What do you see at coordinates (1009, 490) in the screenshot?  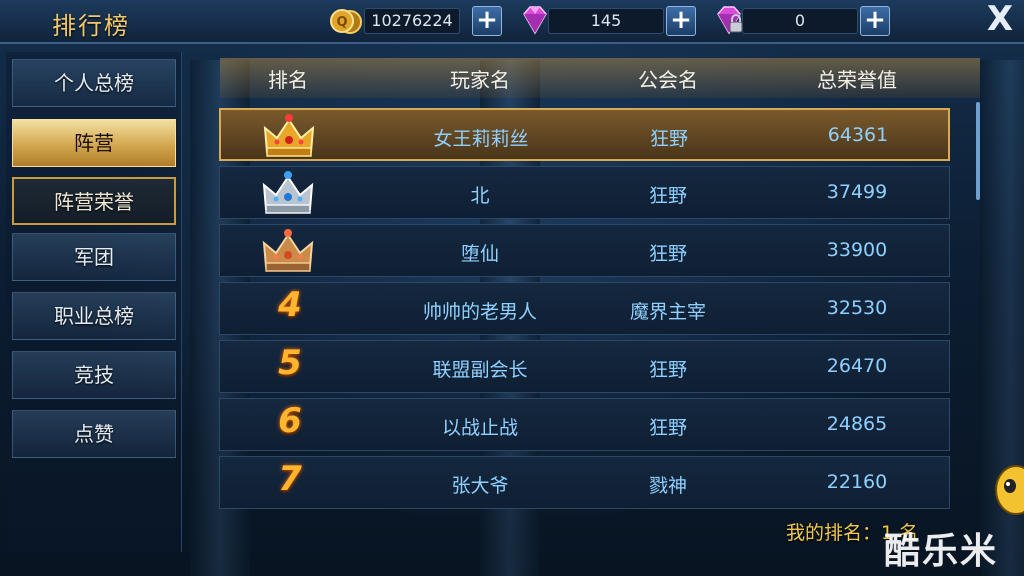 I see `mascot-icon` at bounding box center [1009, 490].